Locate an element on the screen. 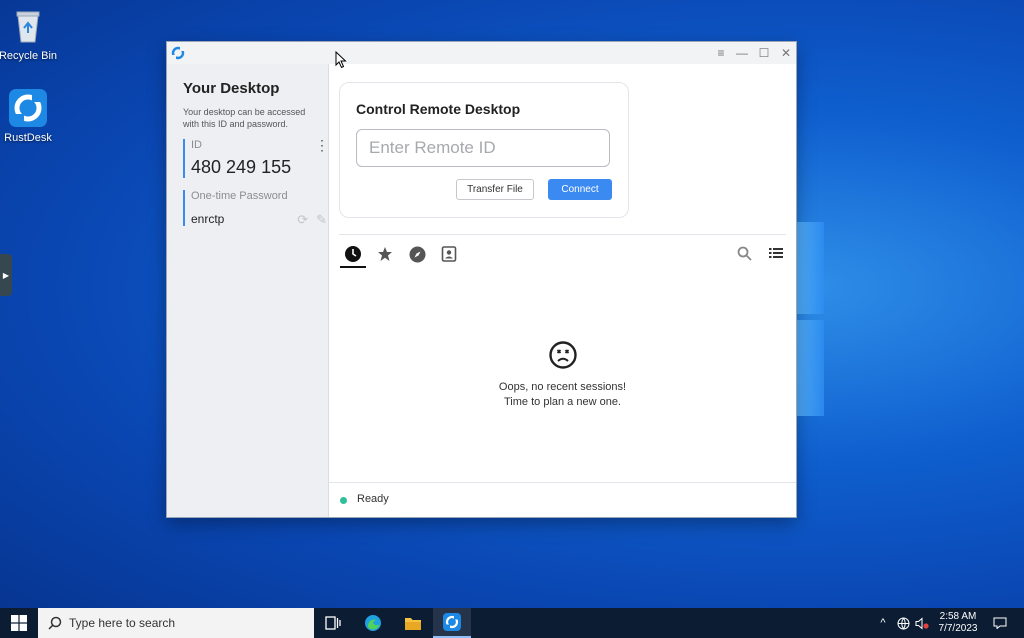  clock-date: 7/7/2023 is located at coordinates (958, 628).